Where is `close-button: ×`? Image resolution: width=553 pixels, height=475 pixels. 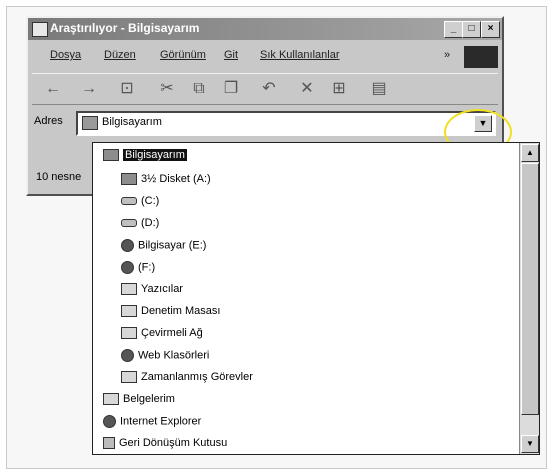 close-button: × is located at coordinates (490, 29).